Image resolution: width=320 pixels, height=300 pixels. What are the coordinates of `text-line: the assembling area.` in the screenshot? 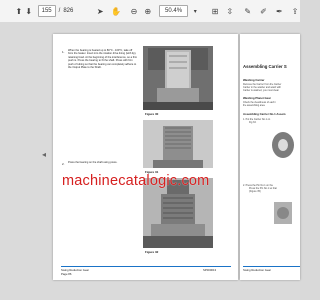 It's located at (254, 105).